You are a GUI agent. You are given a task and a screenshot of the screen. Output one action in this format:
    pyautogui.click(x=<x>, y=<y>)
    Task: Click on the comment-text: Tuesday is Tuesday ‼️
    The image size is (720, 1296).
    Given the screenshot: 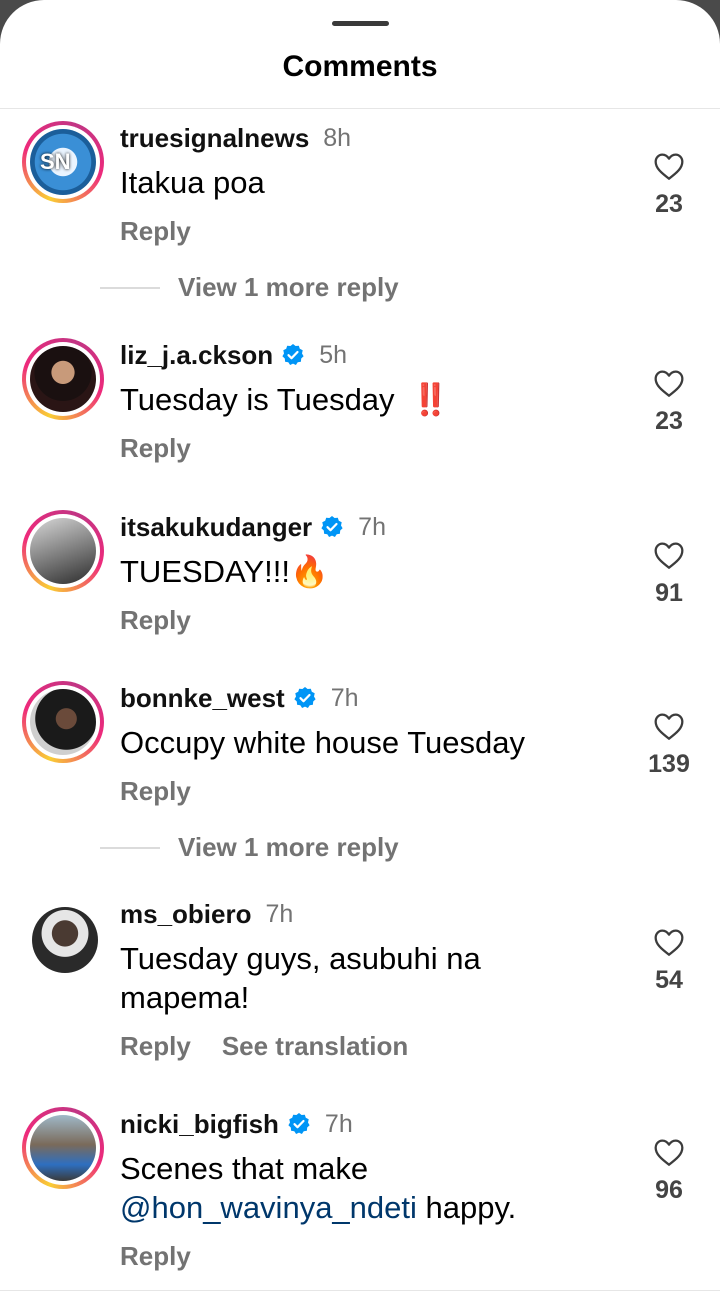 What is the action you would take?
    pyautogui.click(x=355, y=399)
    